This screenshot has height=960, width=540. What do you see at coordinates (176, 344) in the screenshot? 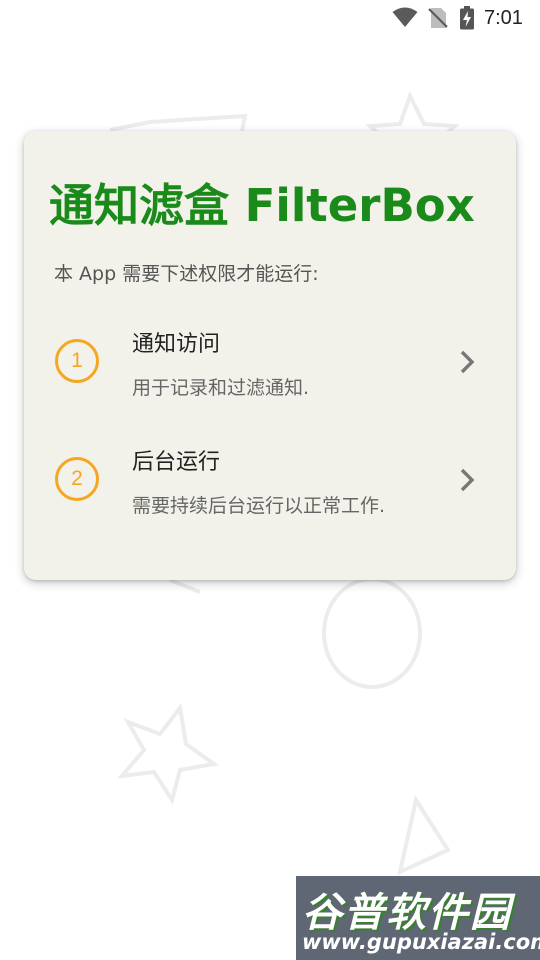
I see `permission-title: 通知访问` at bounding box center [176, 344].